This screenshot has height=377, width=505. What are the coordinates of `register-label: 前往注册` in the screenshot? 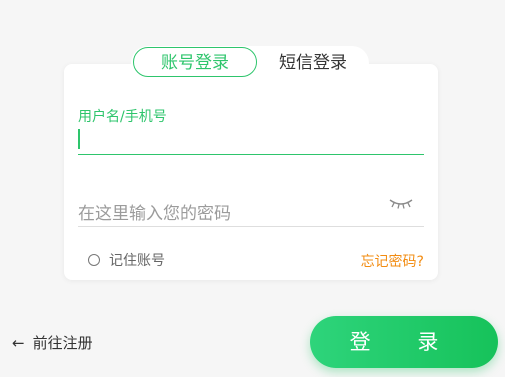 It's located at (62, 343).